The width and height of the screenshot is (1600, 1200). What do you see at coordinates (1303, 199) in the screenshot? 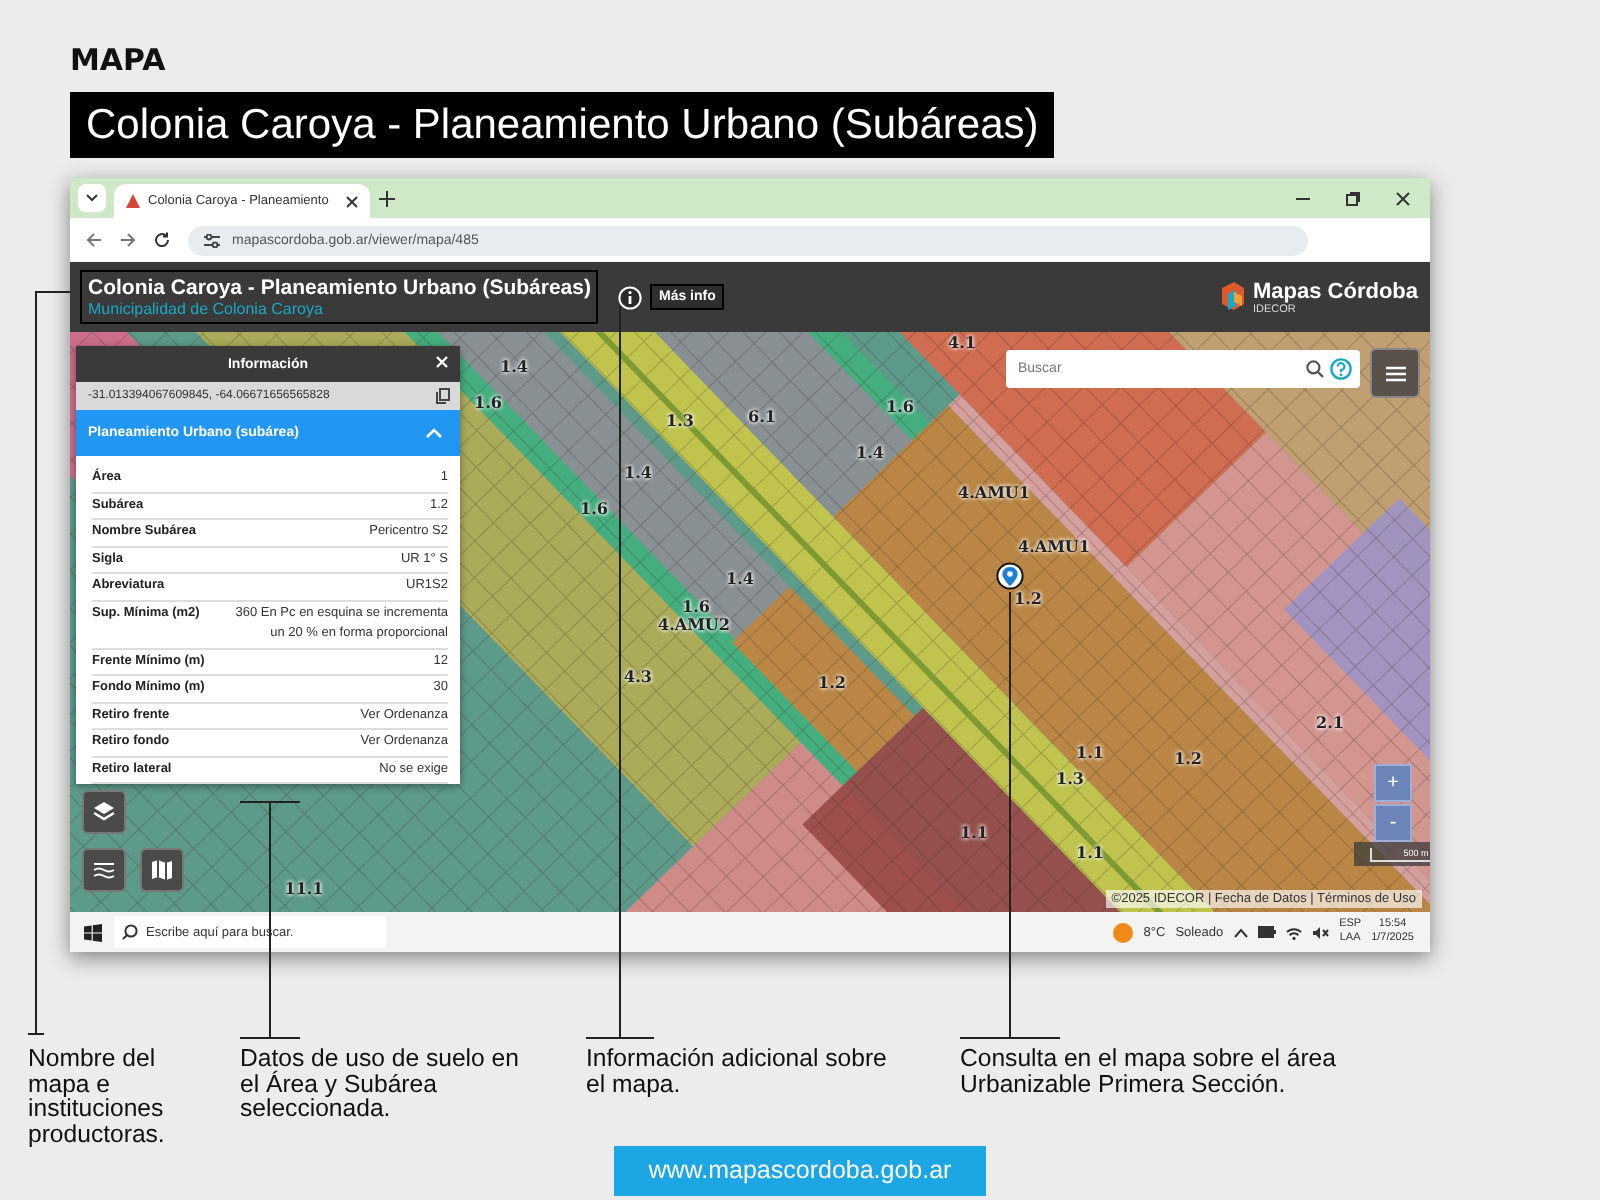
I see `minimize-icon` at bounding box center [1303, 199].